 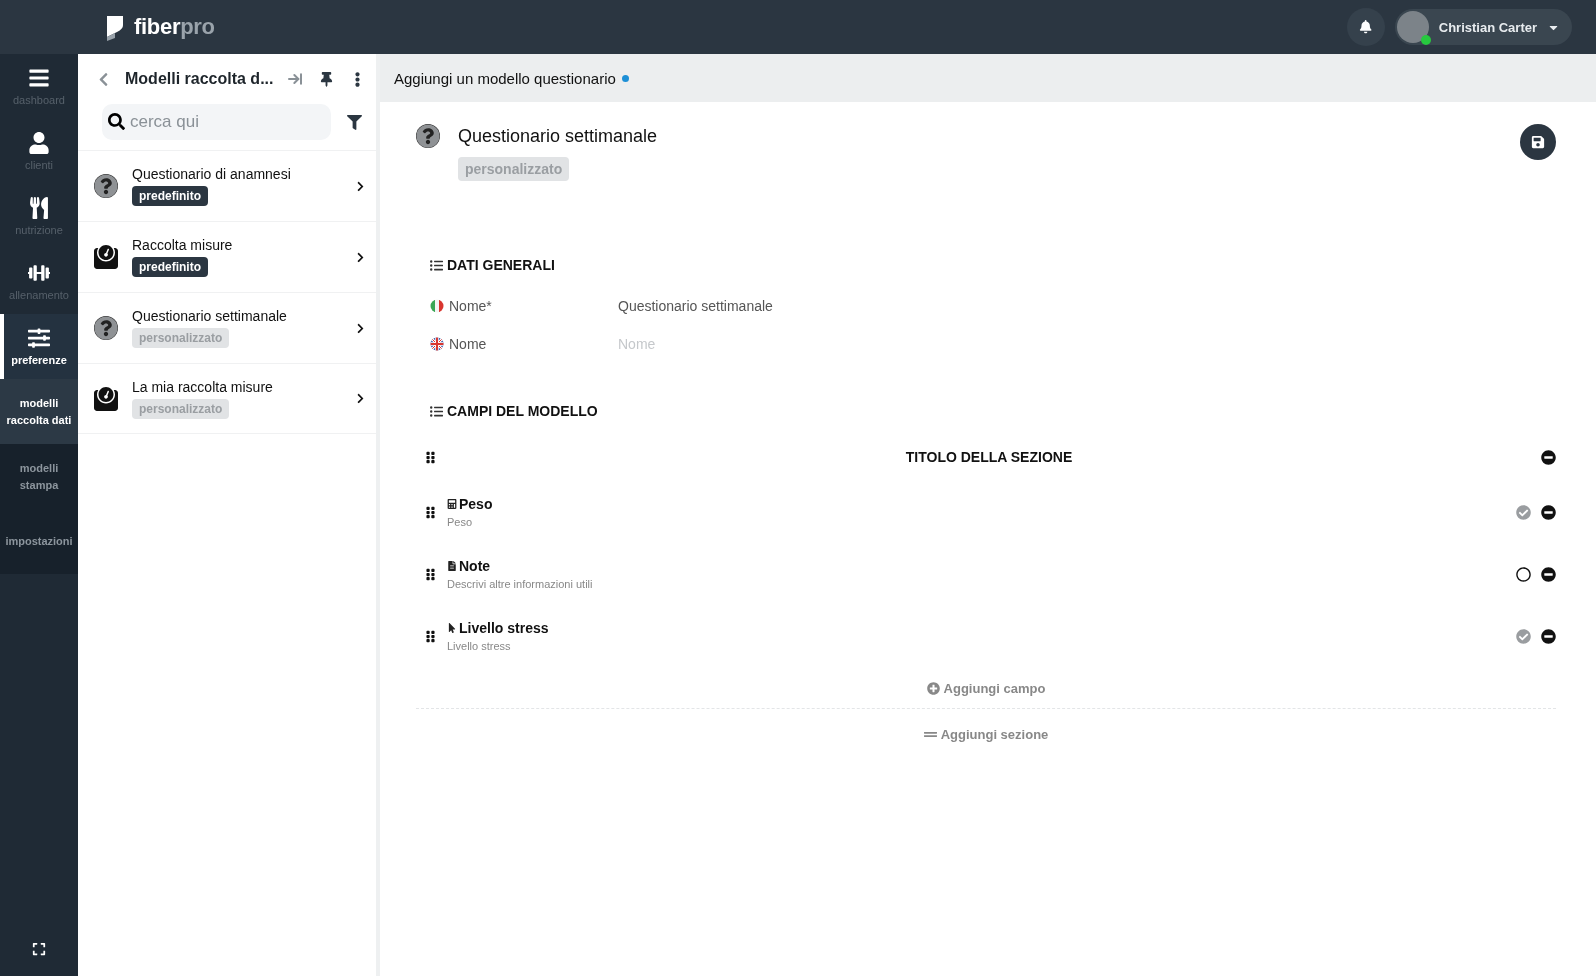 I want to click on pointer-icon, so click(x=452, y=628).